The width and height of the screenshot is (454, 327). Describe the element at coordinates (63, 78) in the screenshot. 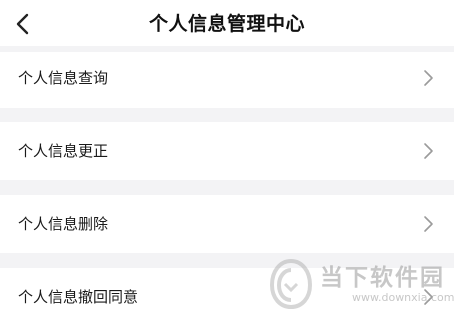

I see `menu-item-label: 个人信息查询` at that location.